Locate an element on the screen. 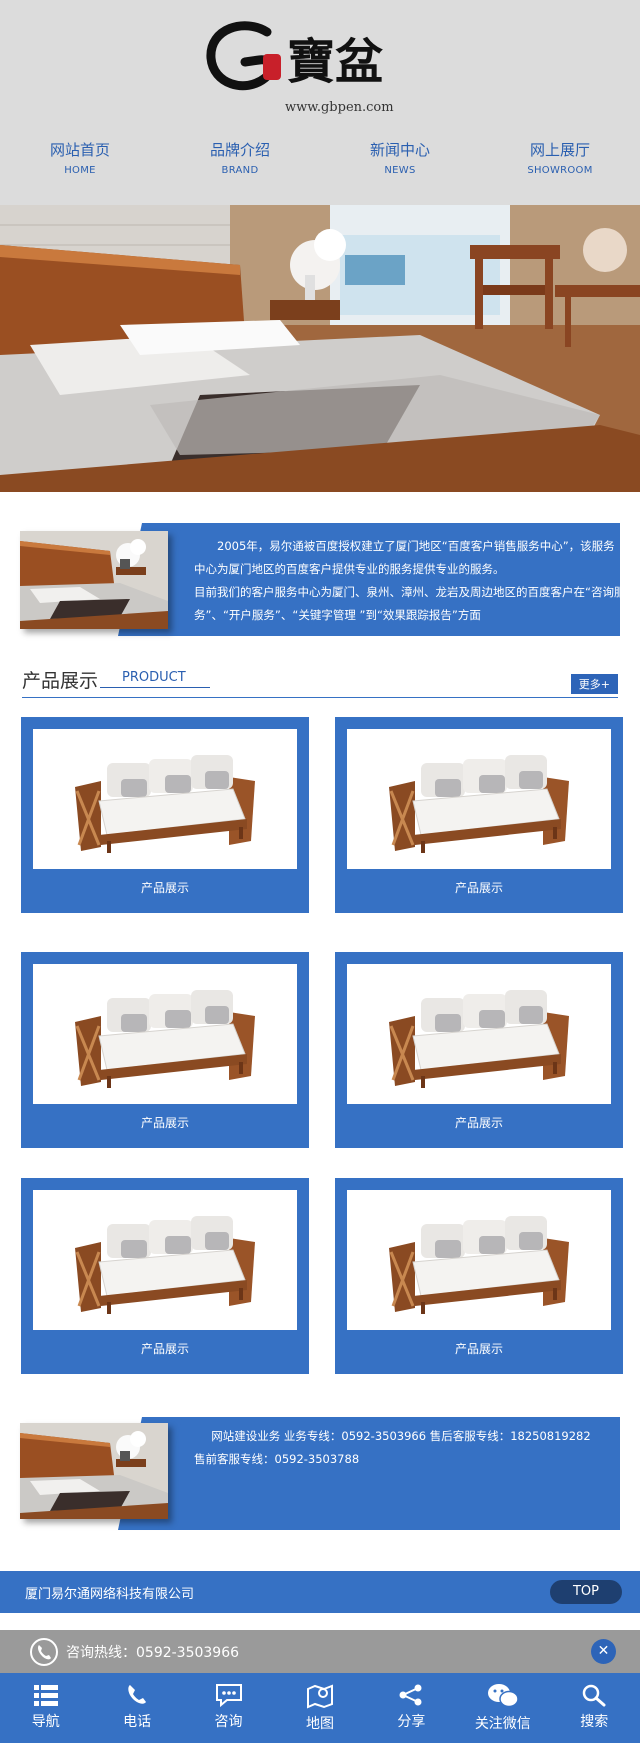  search-icon is located at coordinates (594, 1695).